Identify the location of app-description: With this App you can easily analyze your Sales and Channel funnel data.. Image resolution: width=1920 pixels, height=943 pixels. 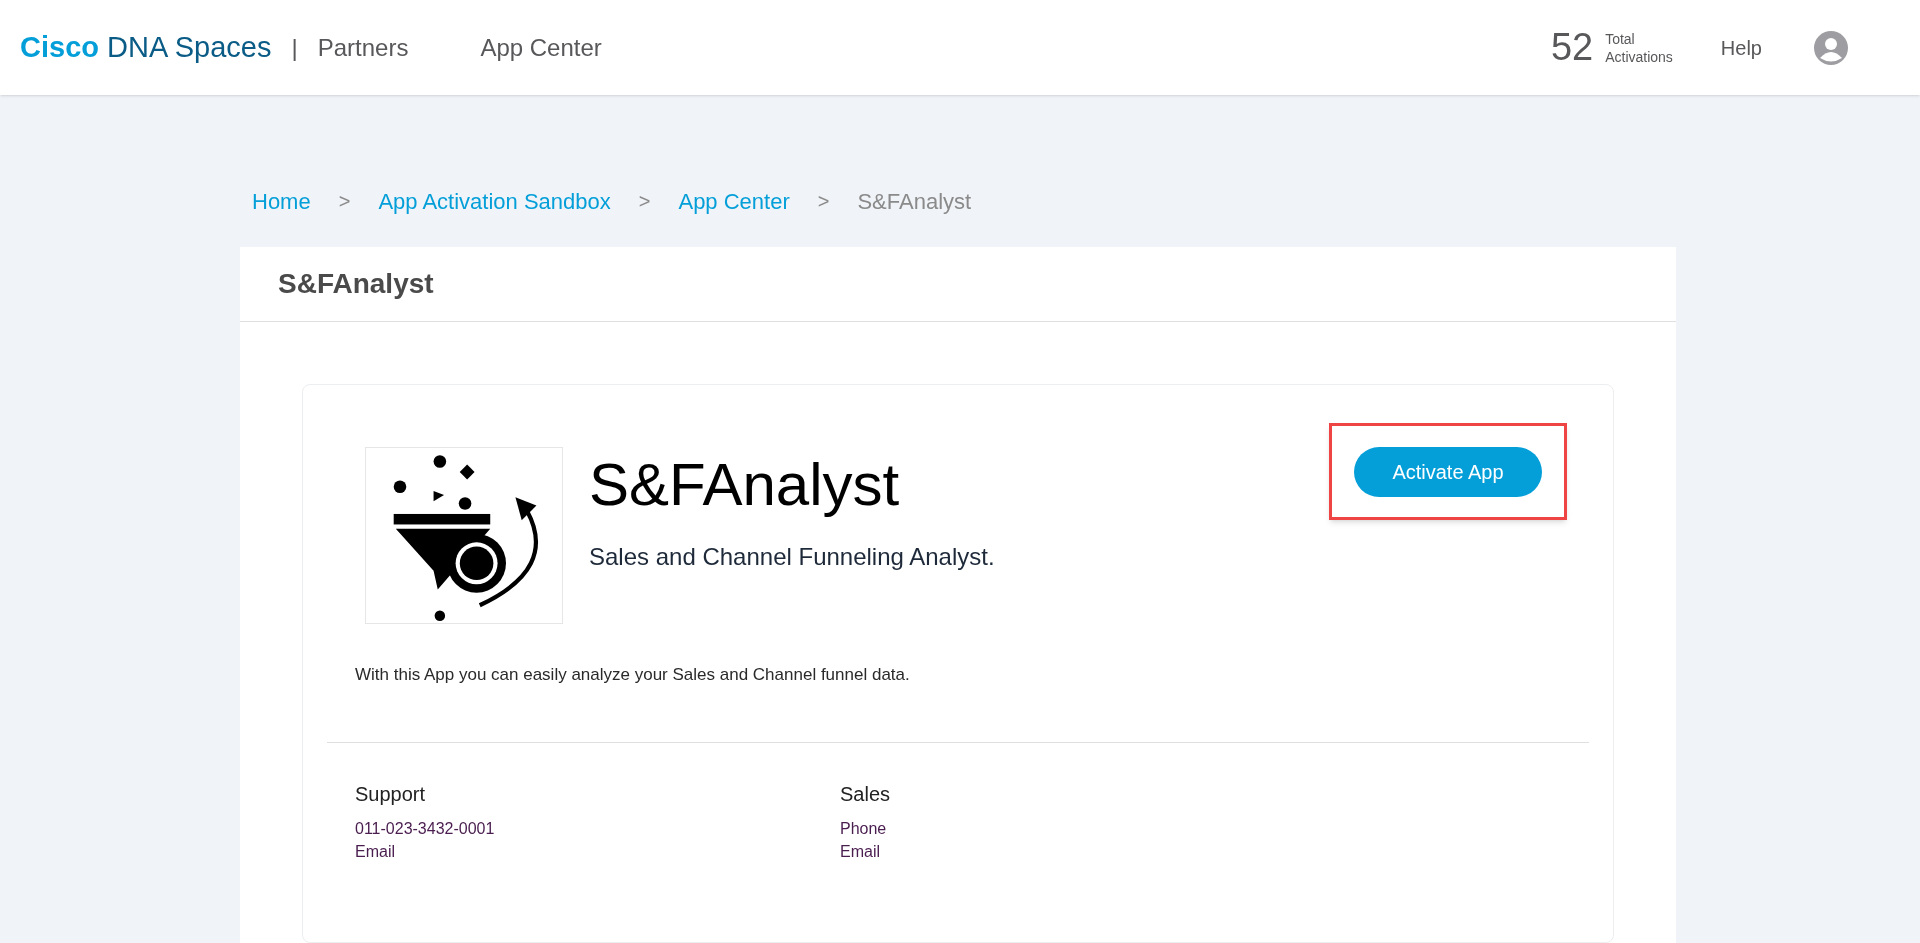
(633, 675).